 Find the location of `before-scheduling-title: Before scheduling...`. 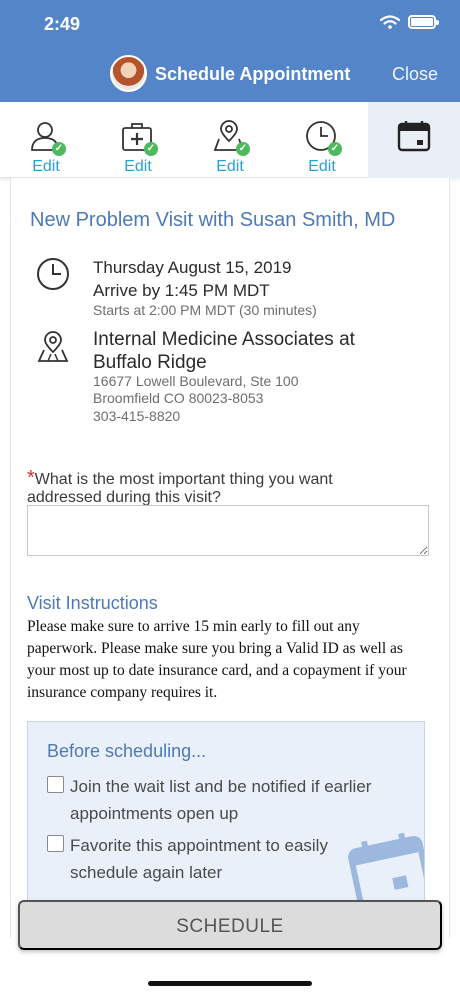

before-scheduling-title: Before scheduling... is located at coordinates (127, 751).